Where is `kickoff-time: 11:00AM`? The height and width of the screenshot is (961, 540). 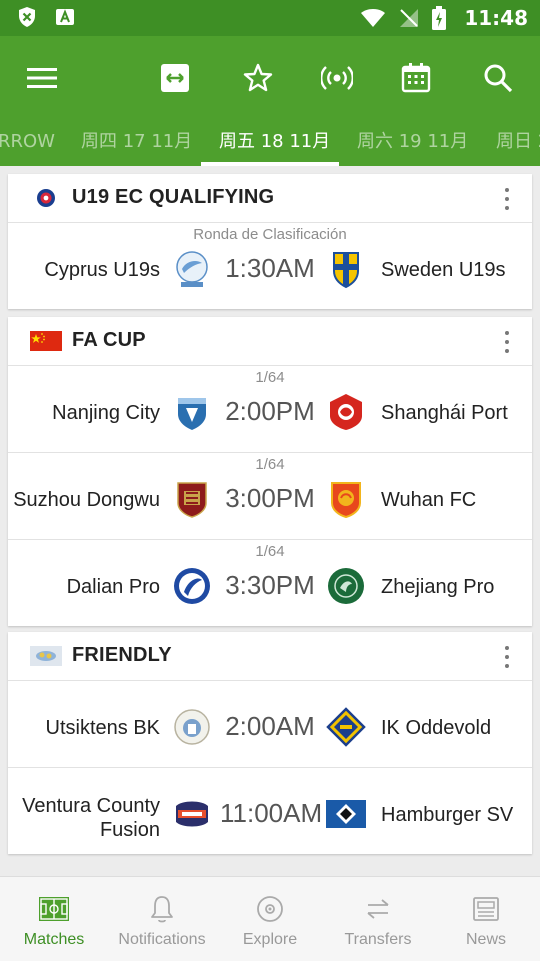 kickoff-time: 11:00AM is located at coordinates (271, 813).